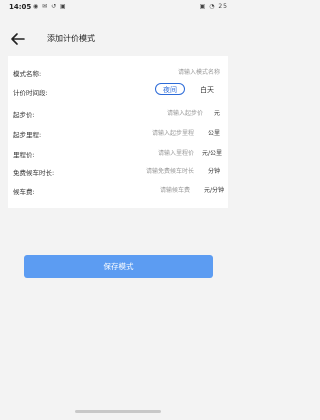 This screenshot has height=420, width=320. I want to click on start-price-row: 起步价: 请输入起步价 元, so click(118, 112).